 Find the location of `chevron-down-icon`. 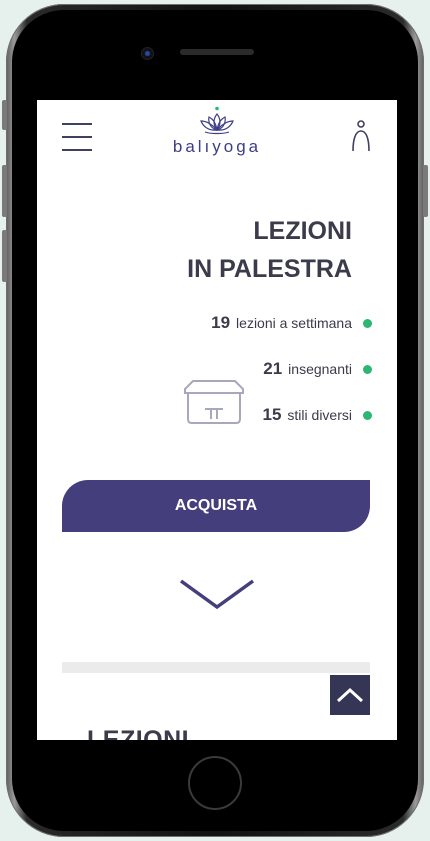

chevron-down-icon is located at coordinates (217, 595).